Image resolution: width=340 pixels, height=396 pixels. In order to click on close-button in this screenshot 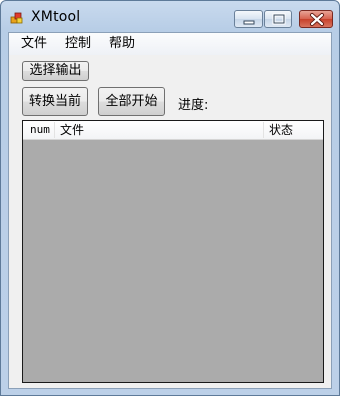, I will do `click(316, 19)`.